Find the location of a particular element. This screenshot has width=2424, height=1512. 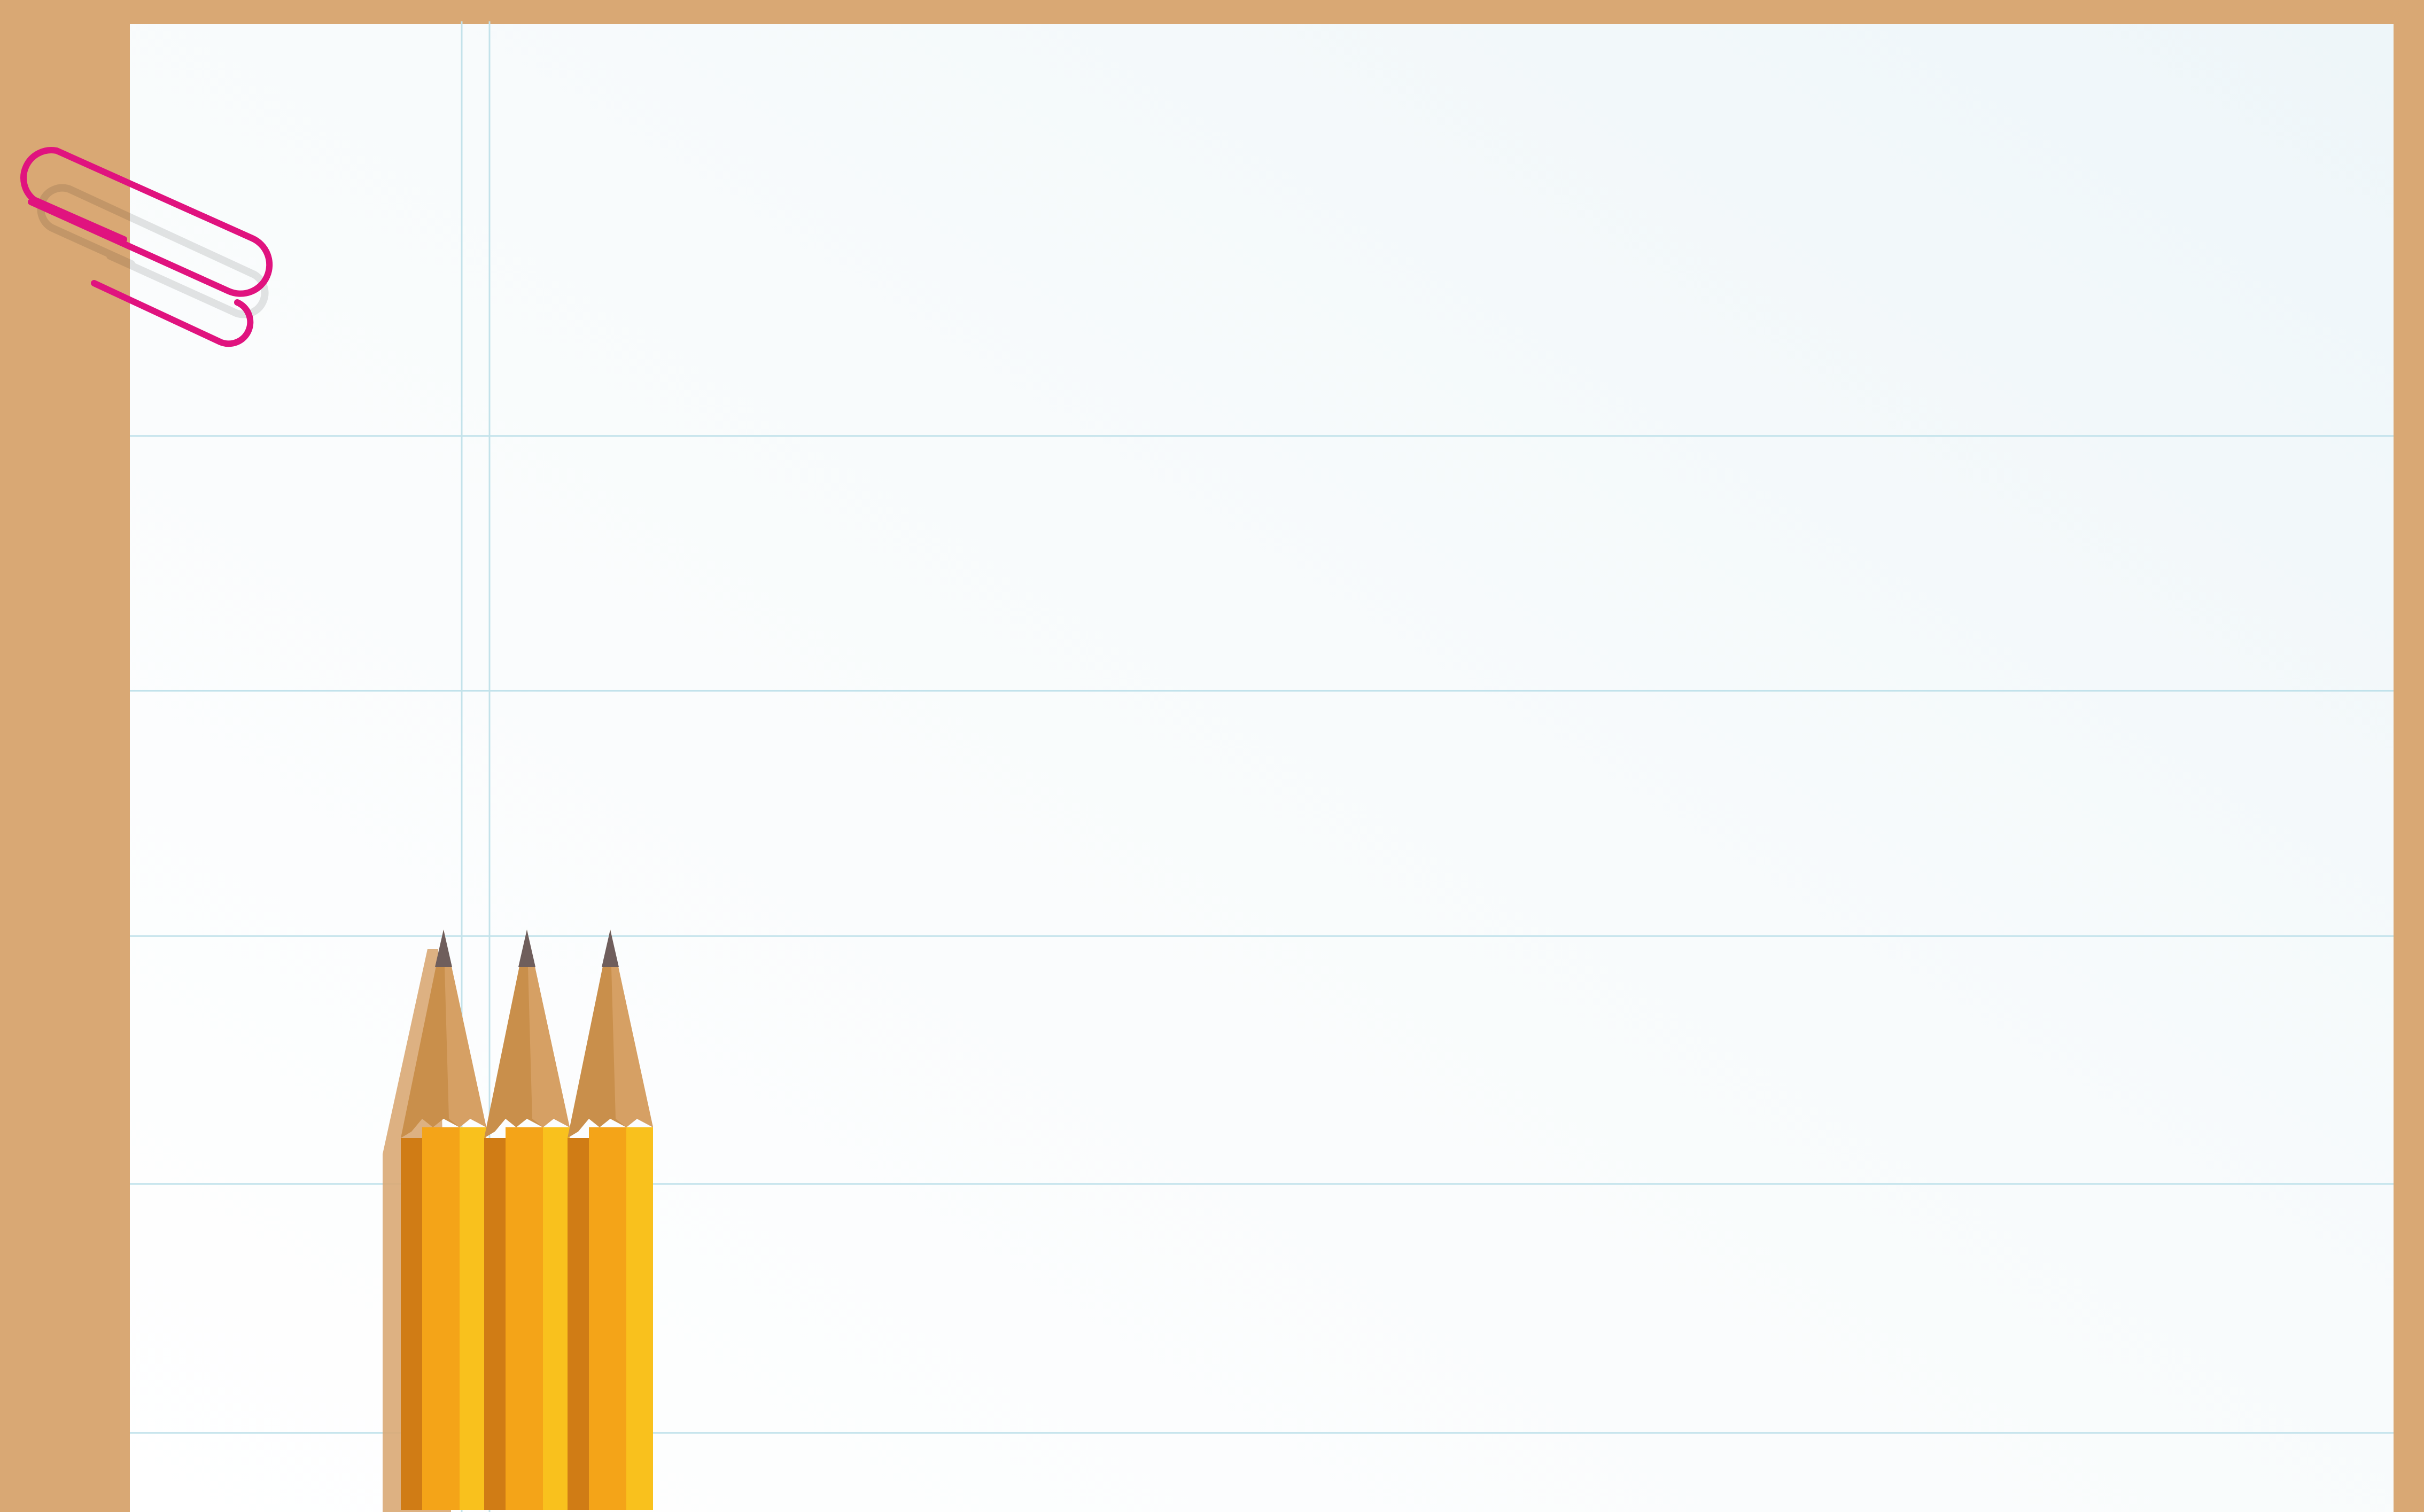

pencils is located at coordinates (518, 1221).